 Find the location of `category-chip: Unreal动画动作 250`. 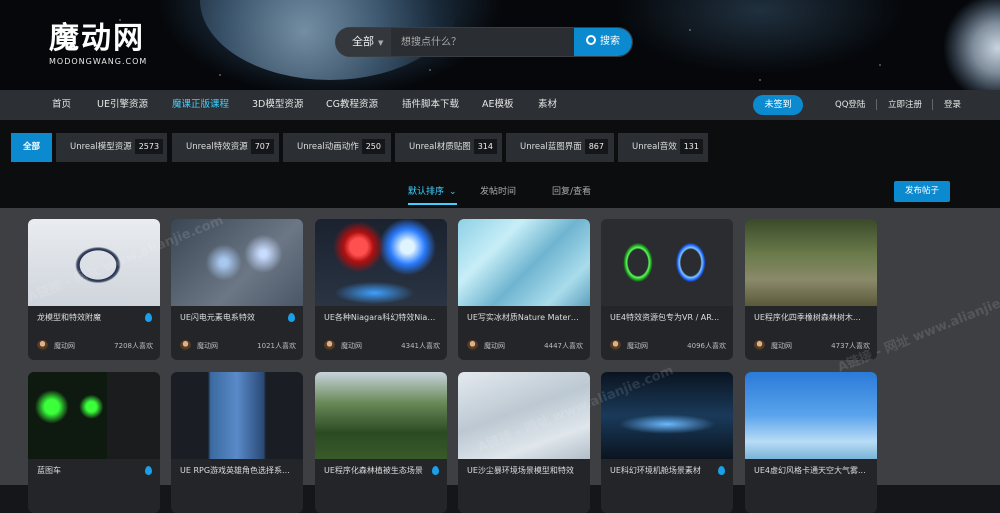

category-chip: Unreal动画动作 250 is located at coordinates (337, 147).